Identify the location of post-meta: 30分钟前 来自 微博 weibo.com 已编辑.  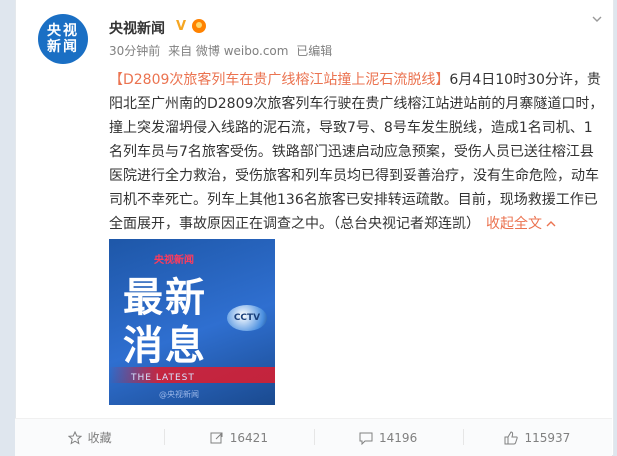
(222, 50).